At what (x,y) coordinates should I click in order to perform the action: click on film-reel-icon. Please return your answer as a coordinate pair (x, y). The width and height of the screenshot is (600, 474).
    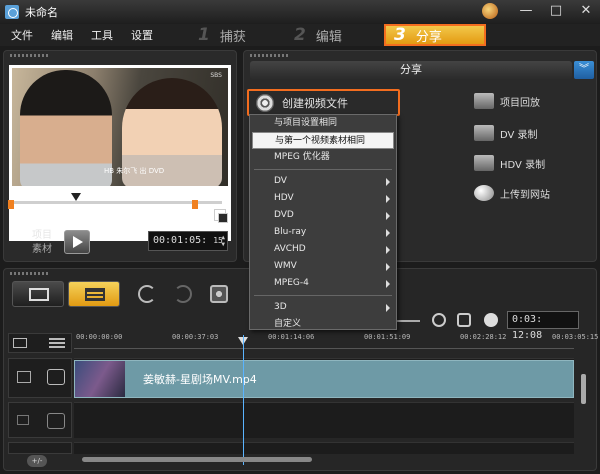
    Looking at the image, I should click on (265, 102).